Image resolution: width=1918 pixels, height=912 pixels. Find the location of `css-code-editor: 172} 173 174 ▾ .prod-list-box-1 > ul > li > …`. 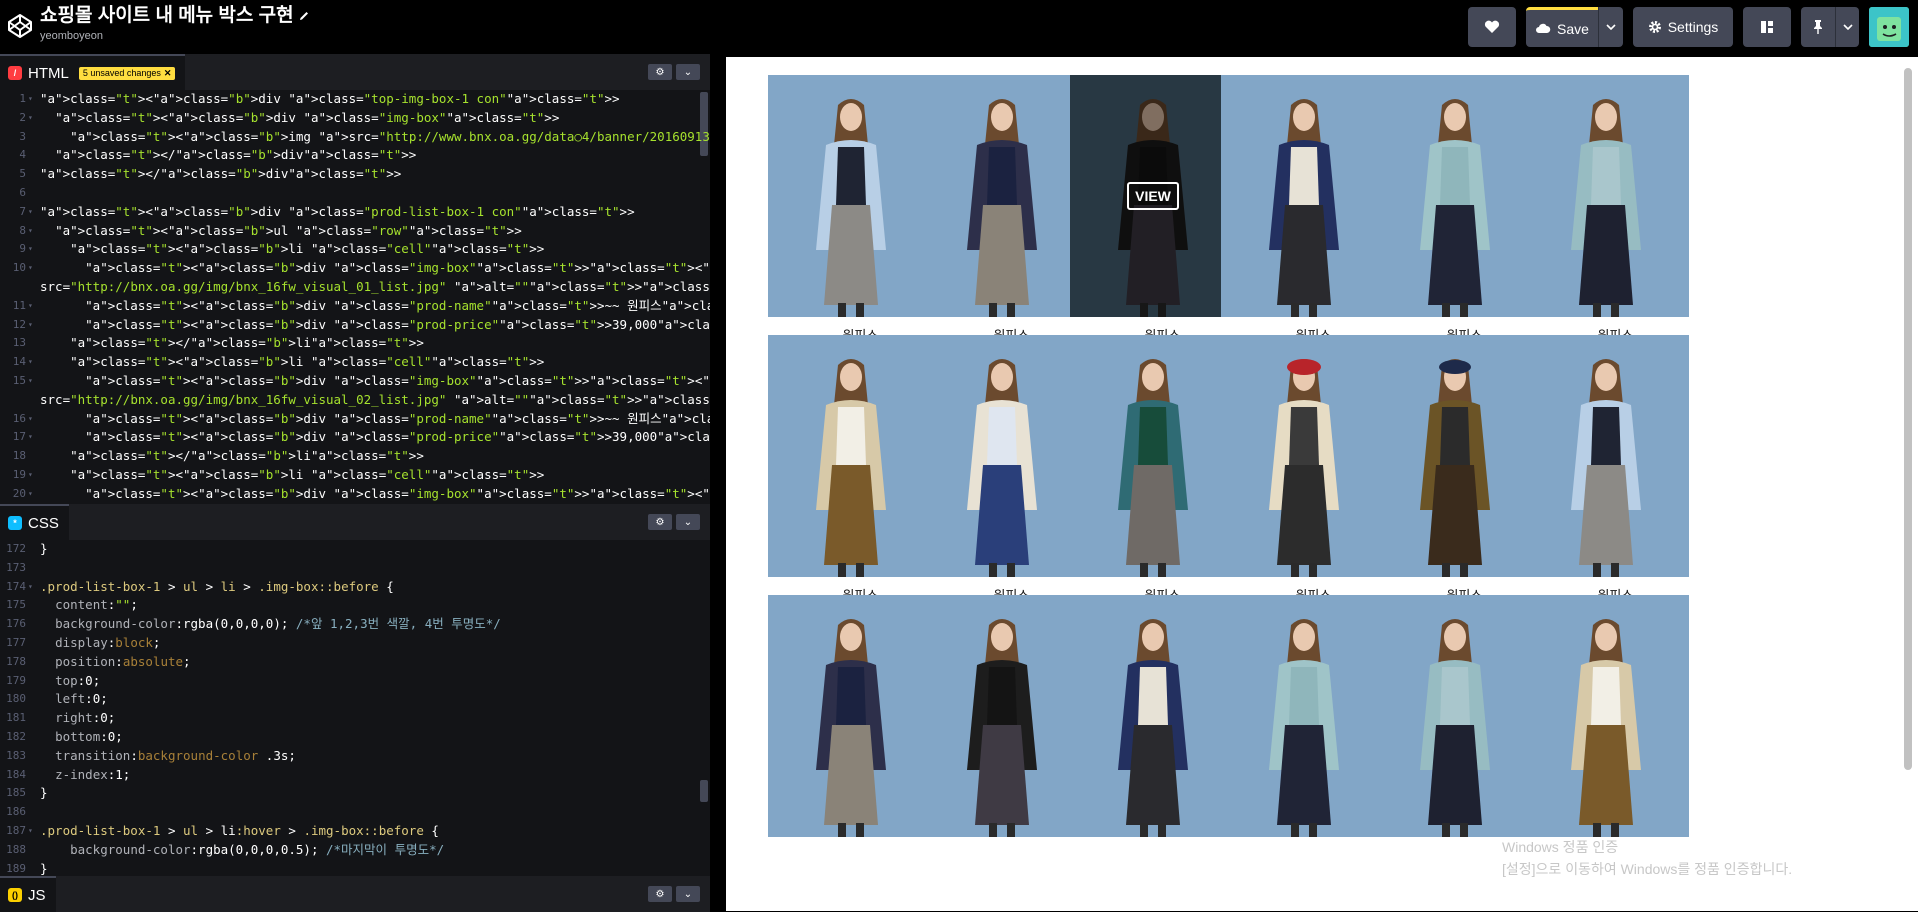

css-code-editor: 172} 173 174 ▾ .prod-list-box-1 > ul > li > … is located at coordinates (355, 708).